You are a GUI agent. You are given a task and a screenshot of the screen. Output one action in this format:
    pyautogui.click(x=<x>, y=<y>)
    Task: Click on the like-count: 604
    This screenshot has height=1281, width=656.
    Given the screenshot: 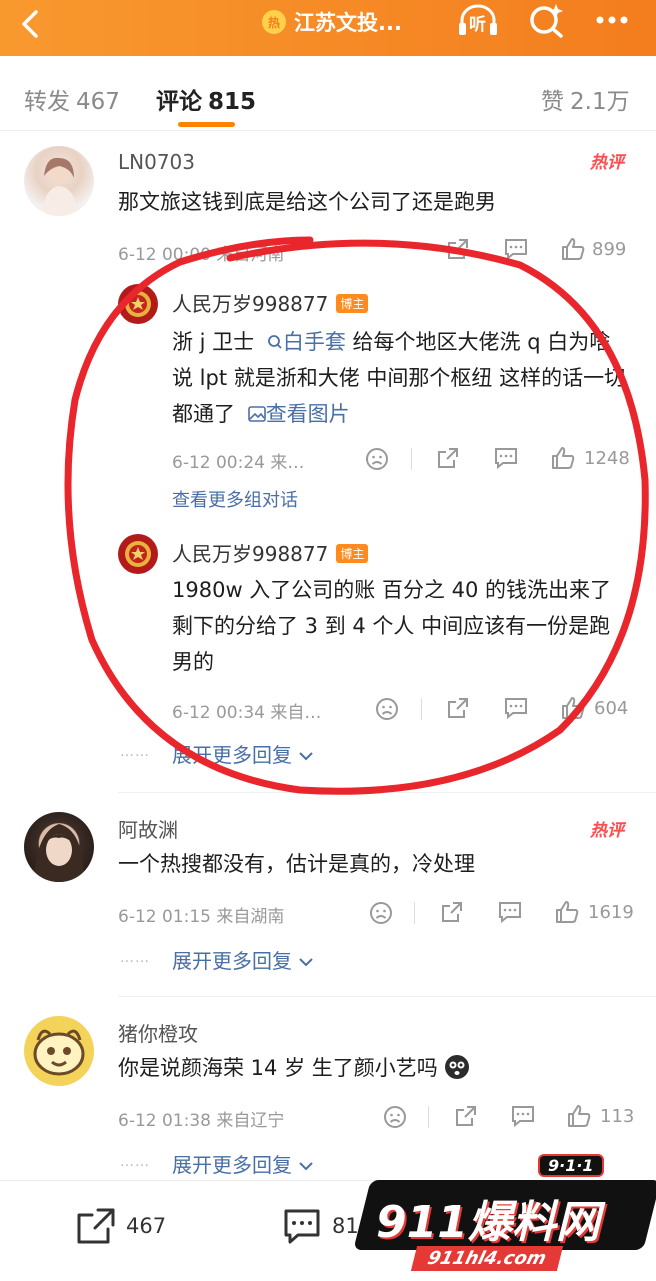 What is the action you would take?
    pyautogui.click(x=611, y=708)
    